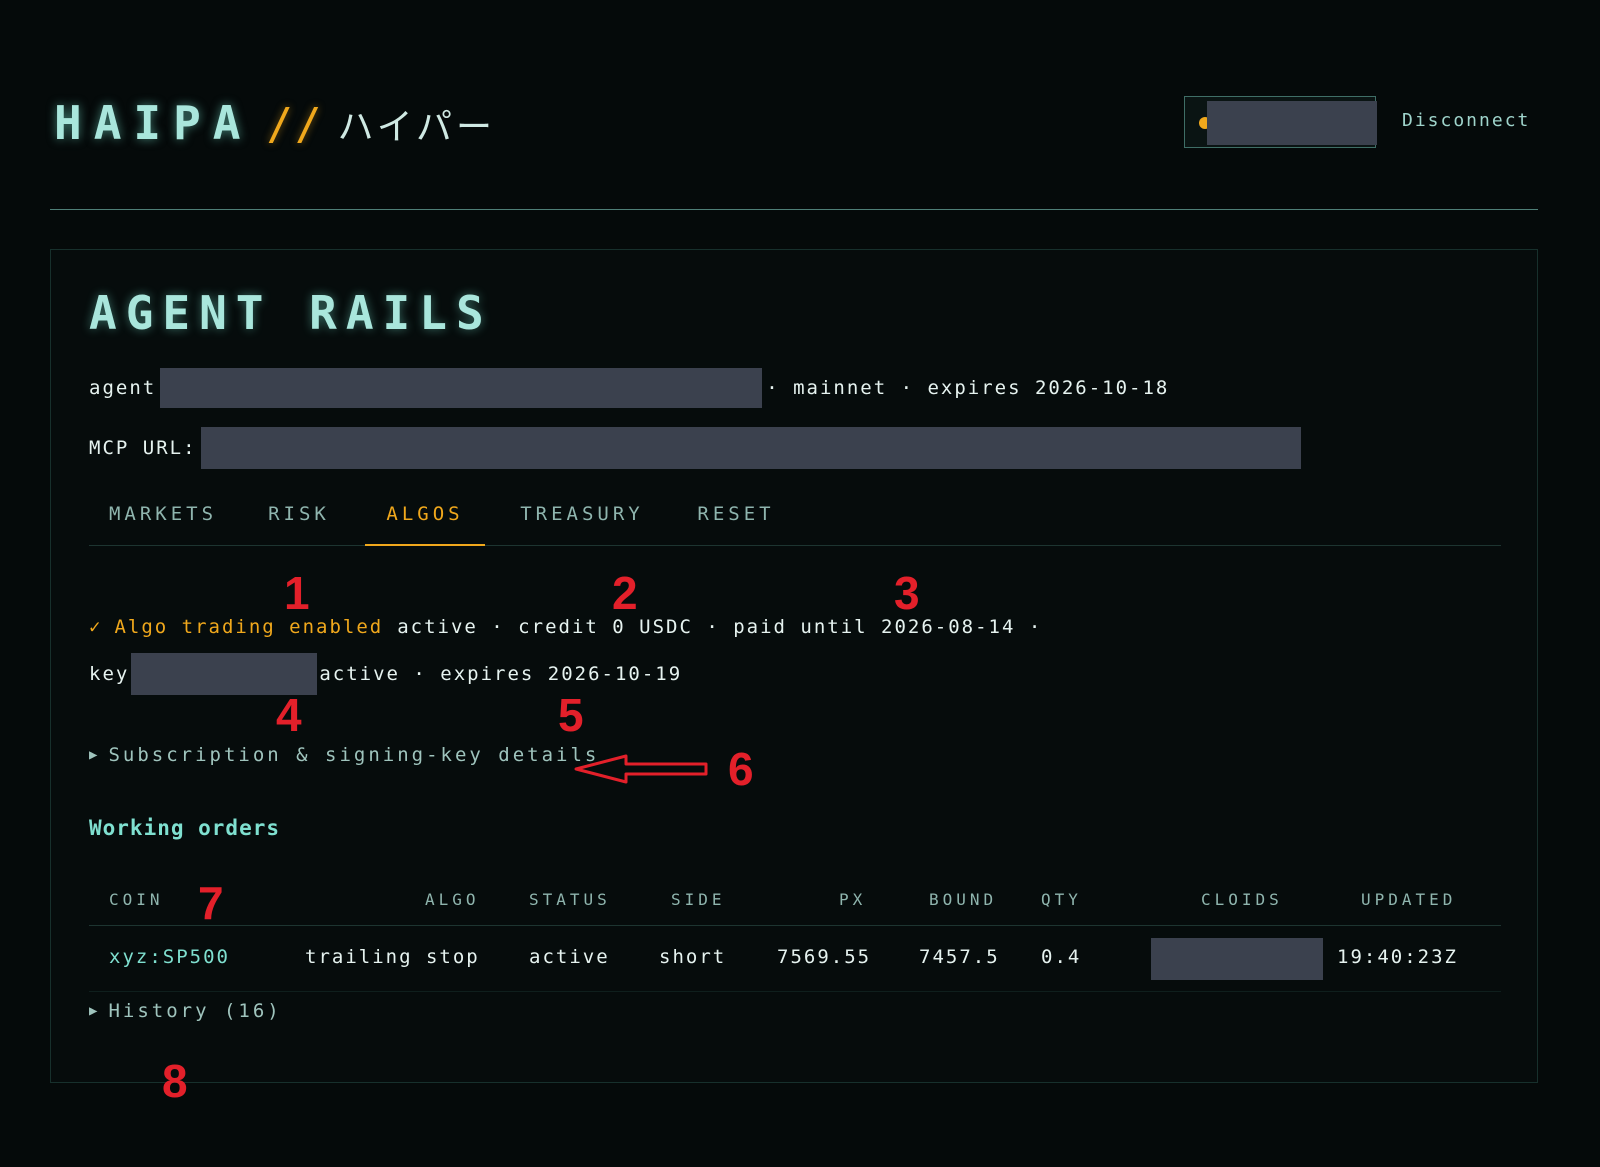 This screenshot has width=1600, height=1167. I want to click on redacted-mcp-url, so click(750, 448).